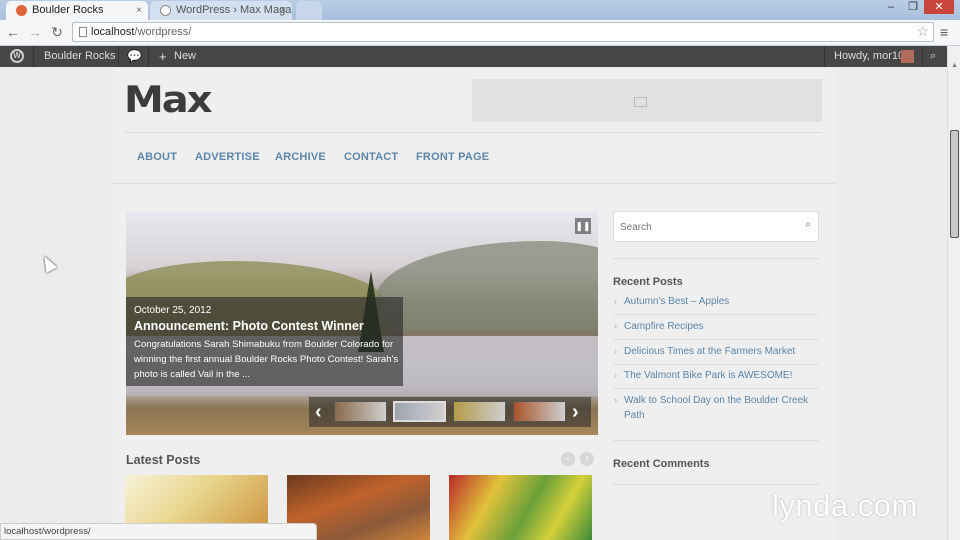 Image resolution: width=960 pixels, height=540 pixels. What do you see at coordinates (716, 326) in the screenshot?
I see `recent-post-link: › Campfire Recipes` at bounding box center [716, 326].